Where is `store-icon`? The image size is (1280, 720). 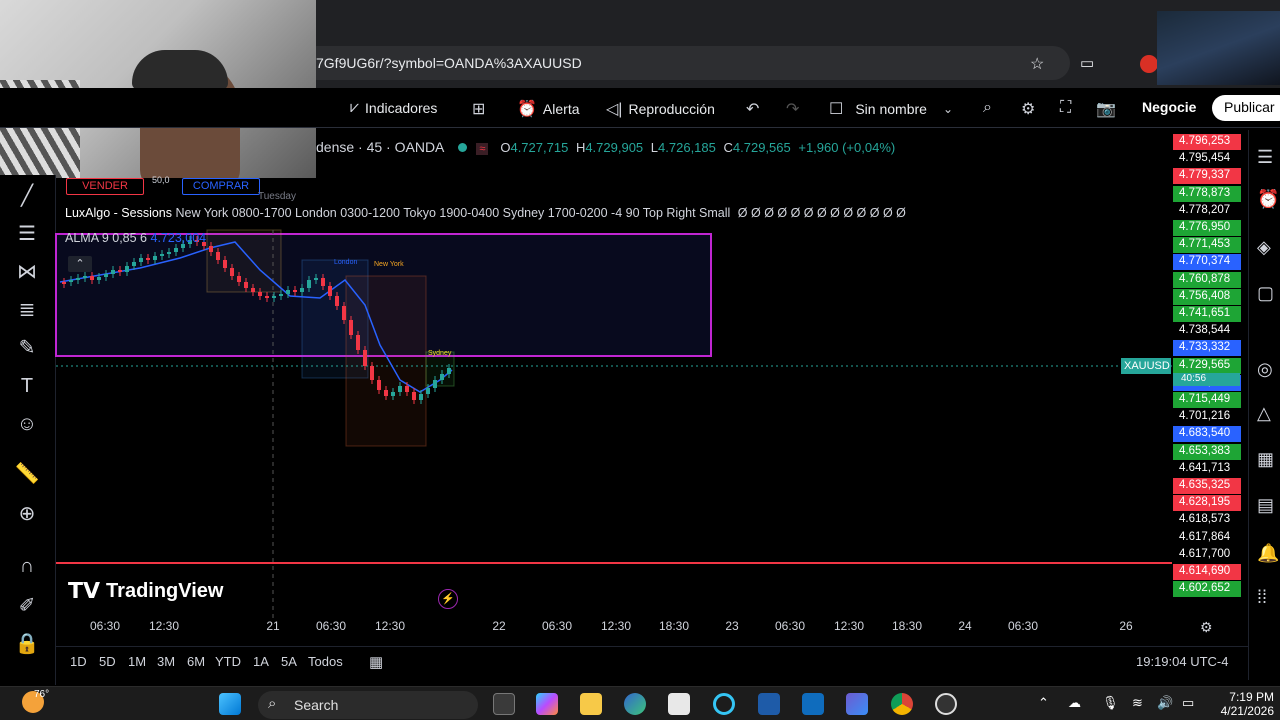 store-icon is located at coordinates (679, 704).